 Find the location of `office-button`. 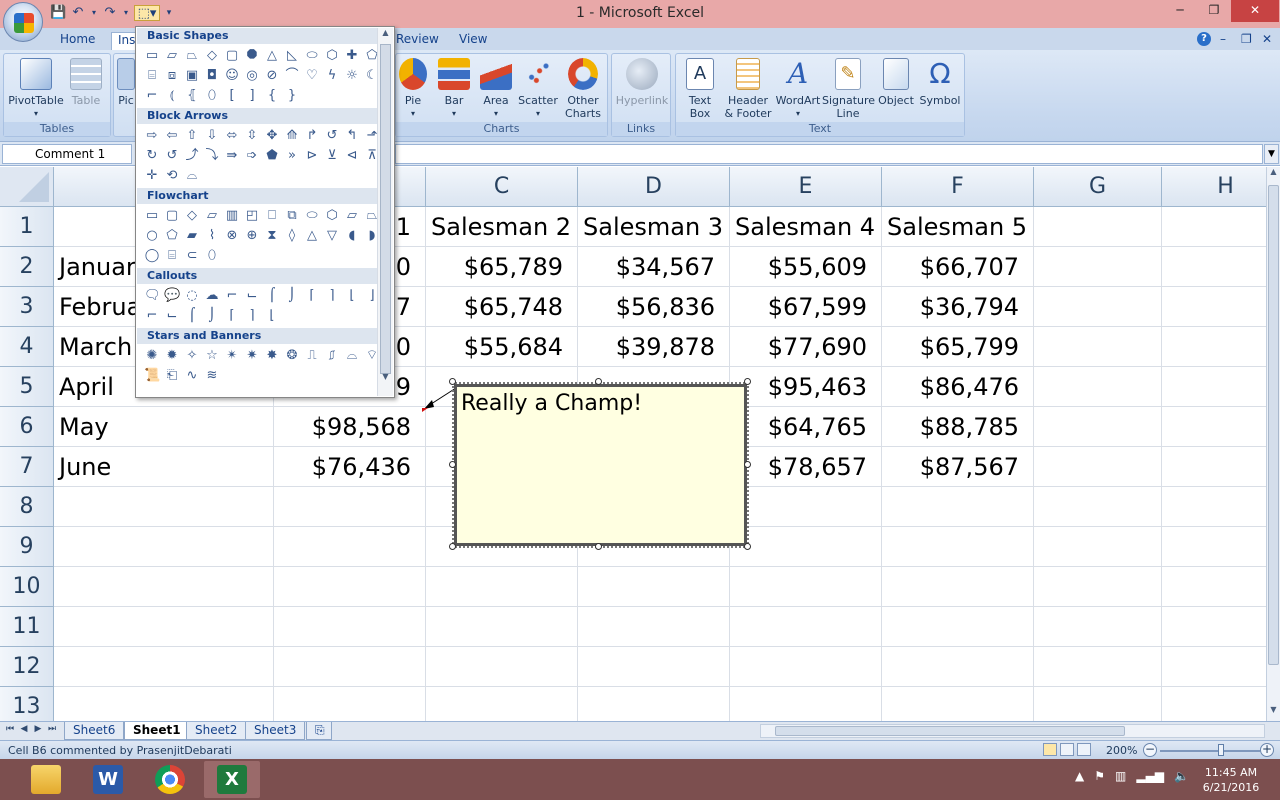

office-button is located at coordinates (23, 22).